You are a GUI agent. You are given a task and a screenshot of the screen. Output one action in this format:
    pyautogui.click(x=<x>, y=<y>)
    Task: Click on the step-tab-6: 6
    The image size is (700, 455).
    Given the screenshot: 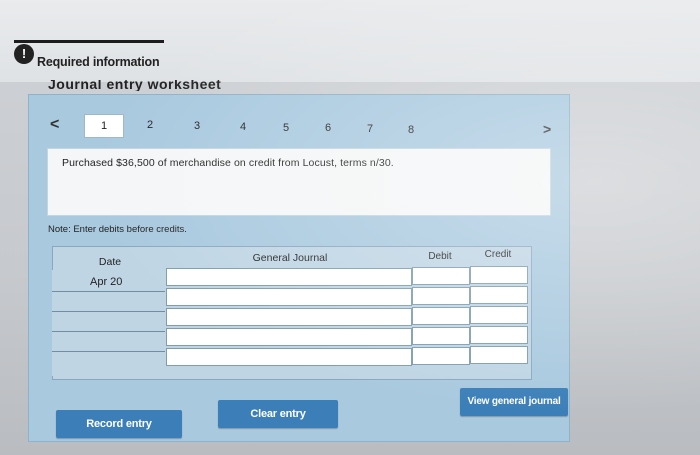 What is the action you would take?
    pyautogui.click(x=328, y=128)
    